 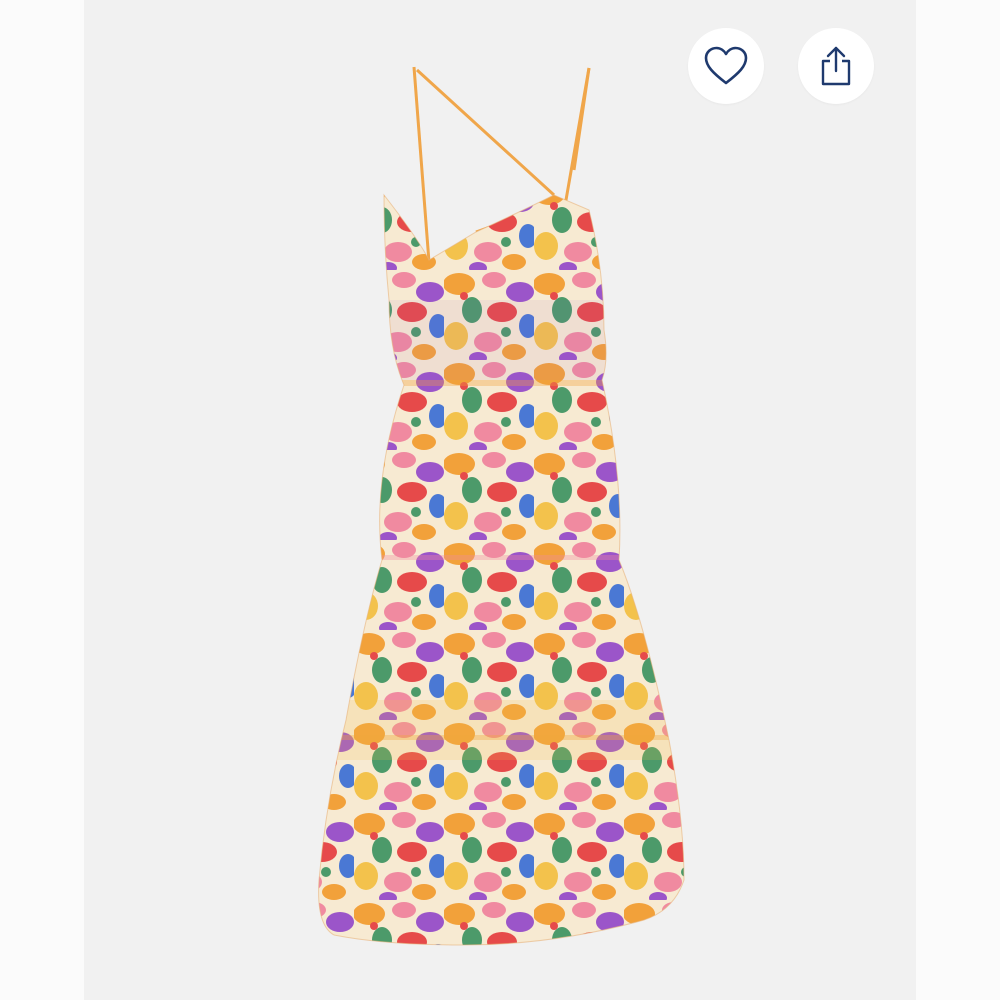 I want to click on favorite-button, so click(x=726, y=66).